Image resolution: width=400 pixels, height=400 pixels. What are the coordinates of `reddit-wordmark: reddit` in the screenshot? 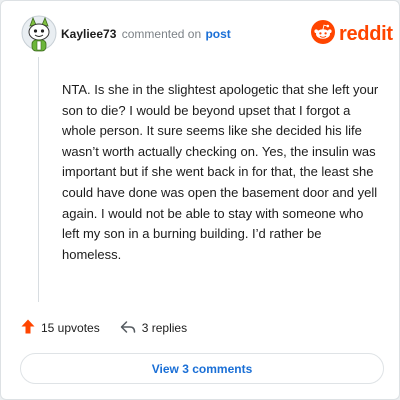 It's located at (366, 34).